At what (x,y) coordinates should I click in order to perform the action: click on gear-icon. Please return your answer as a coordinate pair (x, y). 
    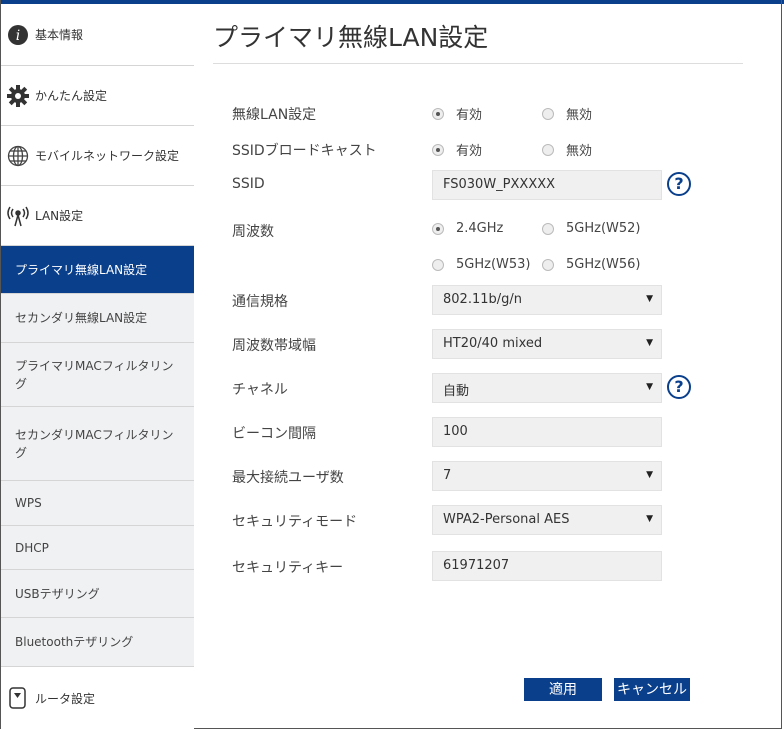
    Looking at the image, I should click on (18, 95).